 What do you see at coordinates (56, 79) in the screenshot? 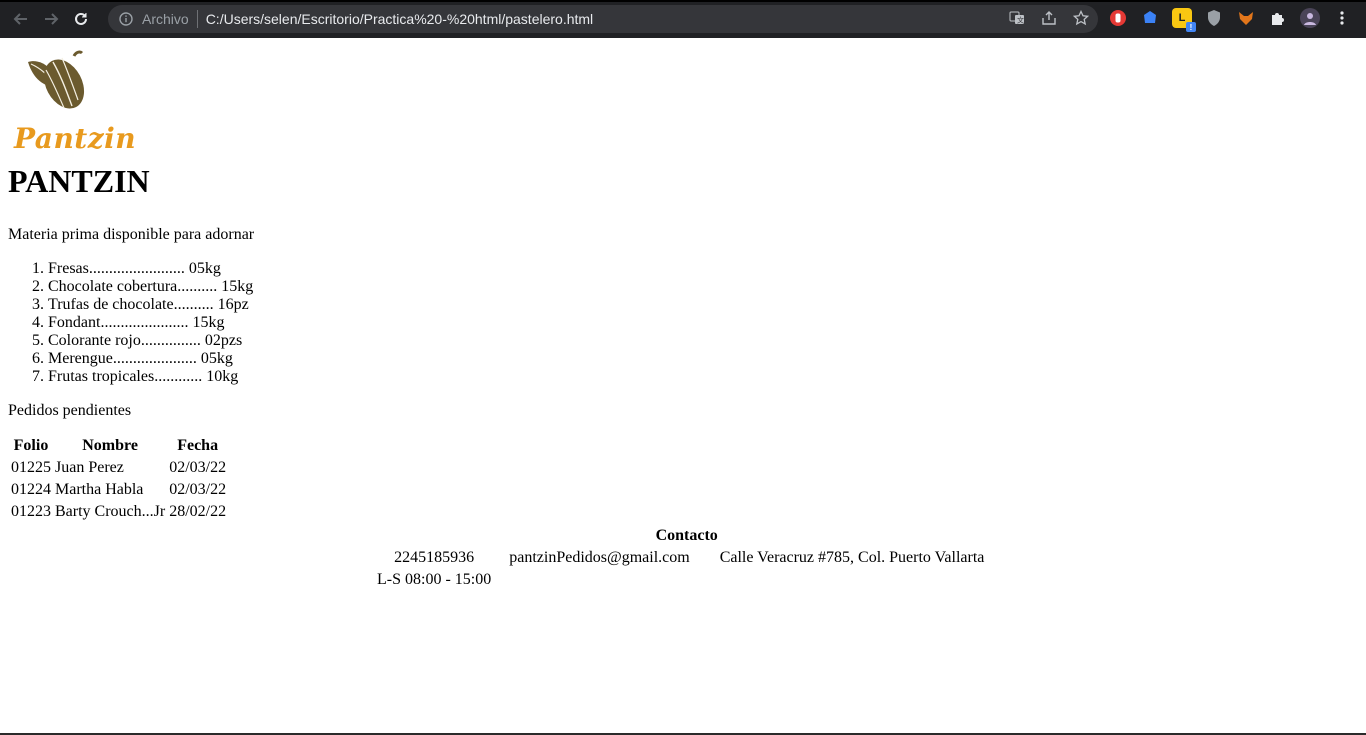
I see `cacao-pod-icon` at bounding box center [56, 79].